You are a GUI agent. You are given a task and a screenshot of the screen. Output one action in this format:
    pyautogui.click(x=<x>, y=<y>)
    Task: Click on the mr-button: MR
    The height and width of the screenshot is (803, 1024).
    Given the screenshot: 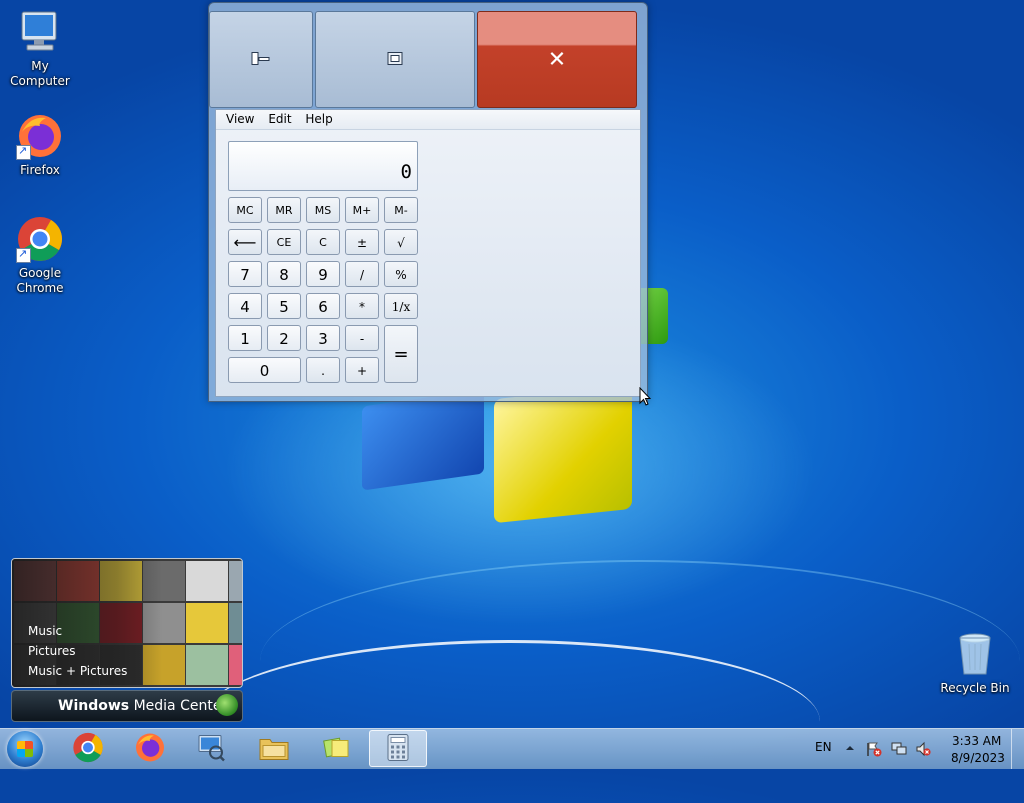 What is the action you would take?
    pyautogui.click(x=284, y=210)
    